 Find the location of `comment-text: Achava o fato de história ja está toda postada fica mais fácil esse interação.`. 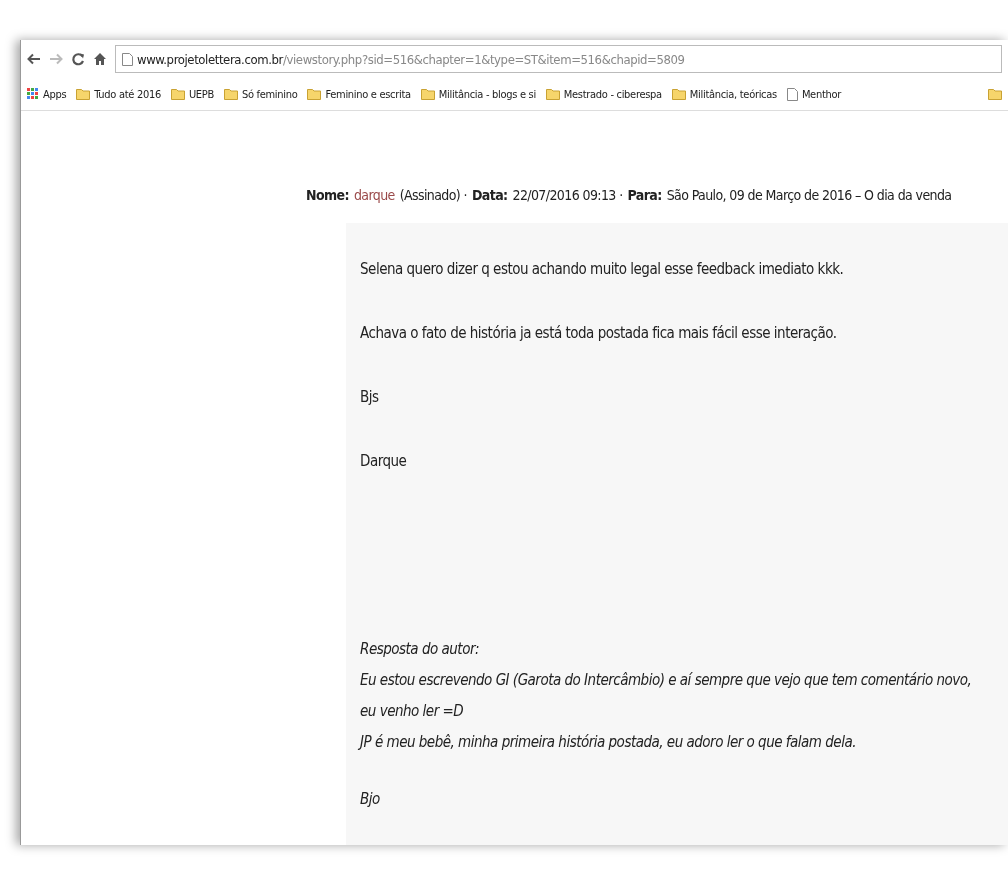

comment-text: Achava o fato de história ja está toda postada fica mais fácil esse interação. is located at coordinates (599, 333).